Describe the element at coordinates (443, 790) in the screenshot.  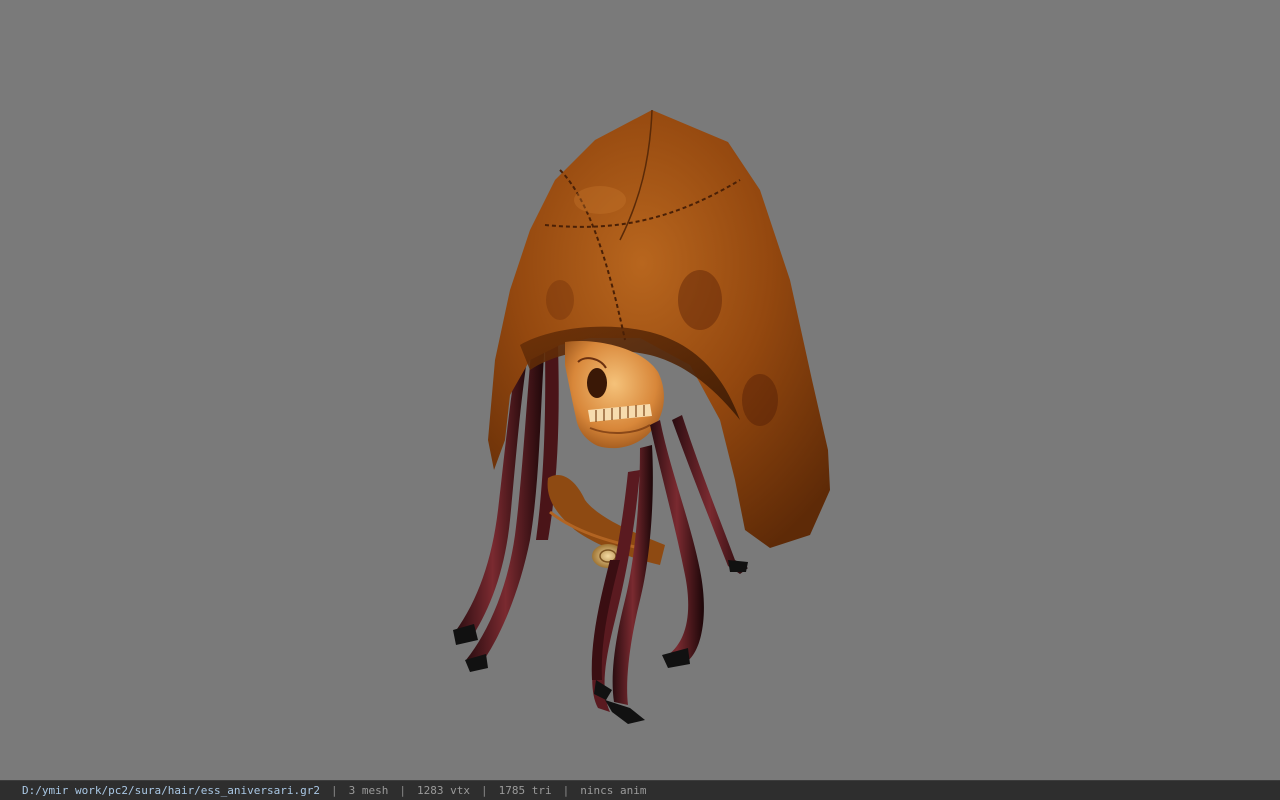
I see `vertex-count: 1283 vtx` at that location.